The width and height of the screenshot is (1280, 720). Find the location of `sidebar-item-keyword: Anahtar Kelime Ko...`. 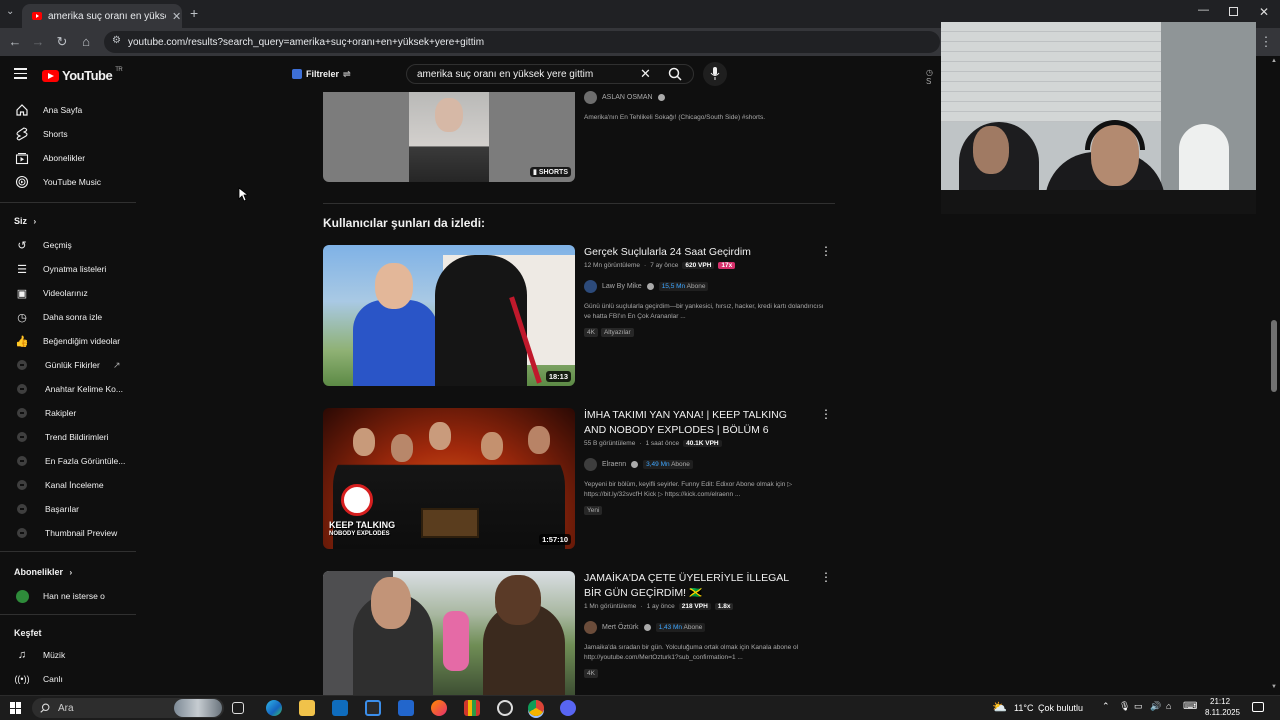

sidebar-item-keyword: Anahtar Kelime Ko... is located at coordinates (69, 389).